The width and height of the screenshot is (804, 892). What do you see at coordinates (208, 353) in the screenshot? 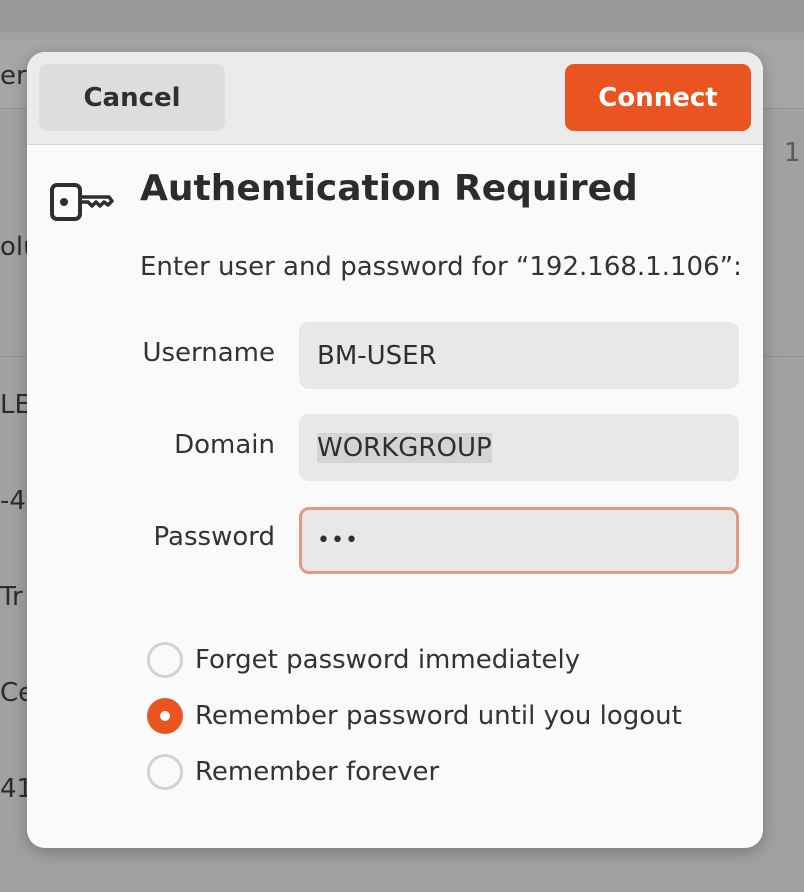
I see `username-label: Username` at bounding box center [208, 353].